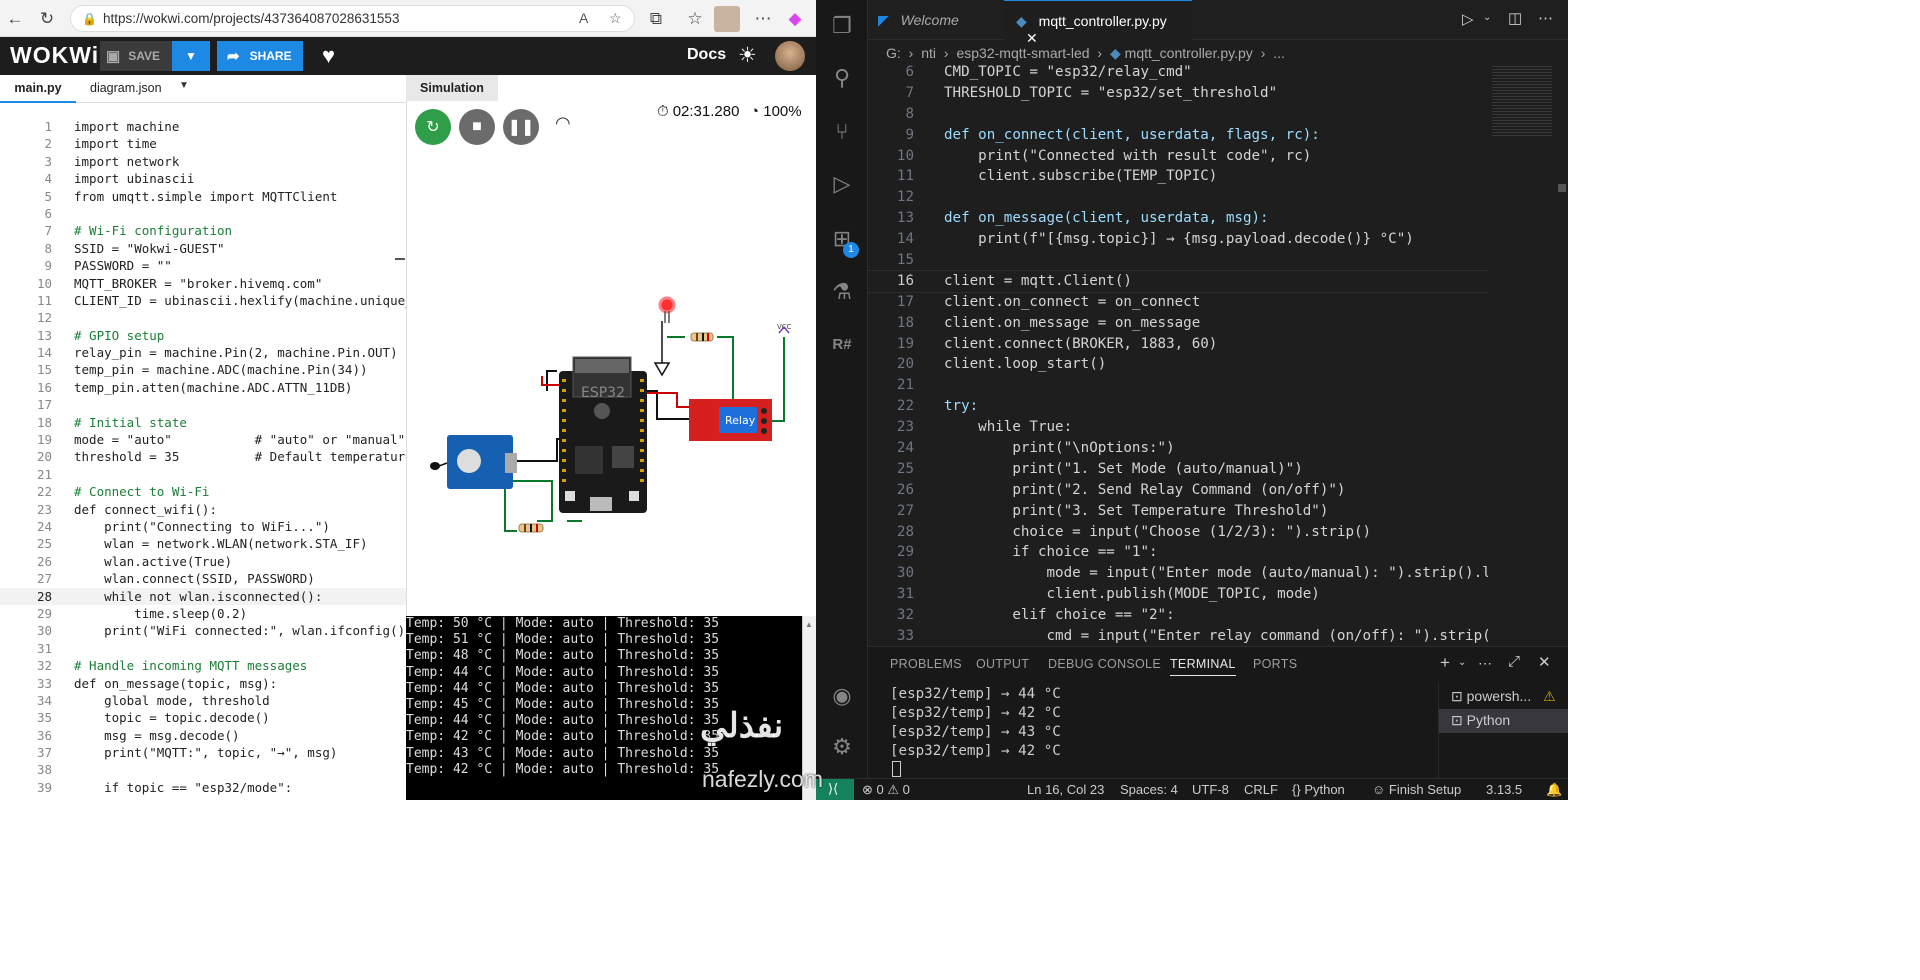 The width and height of the screenshot is (1920, 980). I want to click on share-button: ➦ SHARE, so click(260, 56).